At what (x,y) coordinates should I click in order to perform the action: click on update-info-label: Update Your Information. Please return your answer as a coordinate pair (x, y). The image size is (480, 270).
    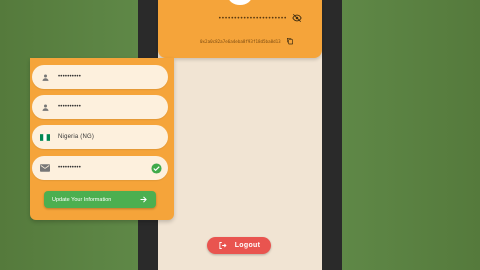
    Looking at the image, I should click on (82, 199).